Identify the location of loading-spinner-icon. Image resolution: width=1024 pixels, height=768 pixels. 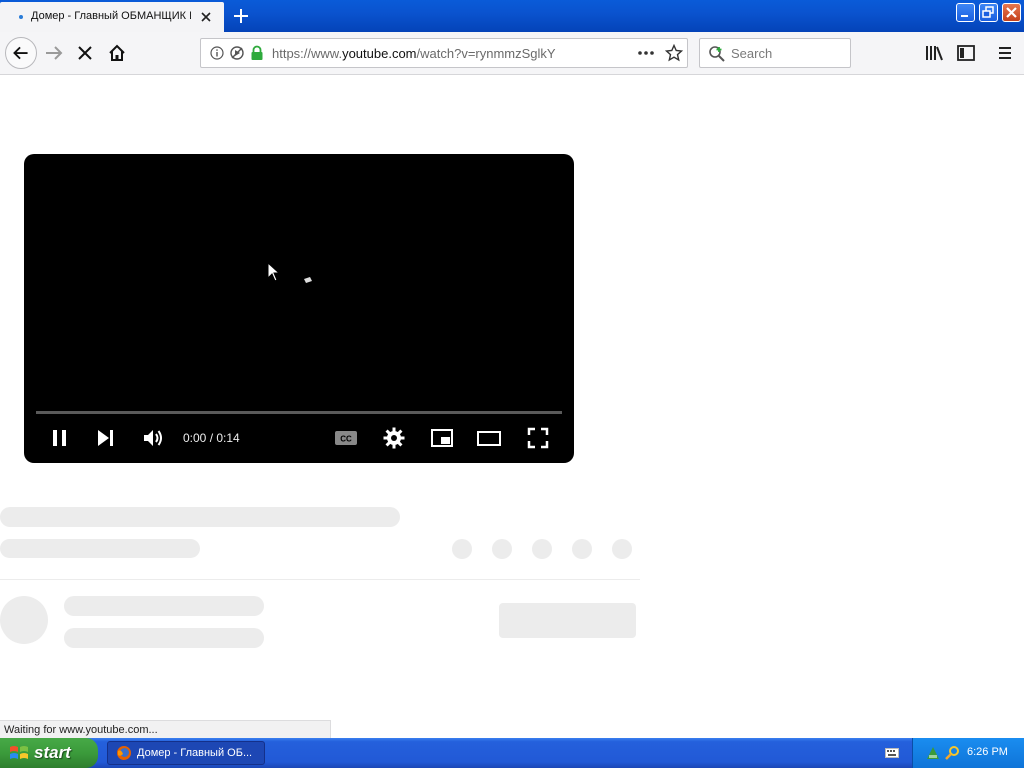
(308, 280).